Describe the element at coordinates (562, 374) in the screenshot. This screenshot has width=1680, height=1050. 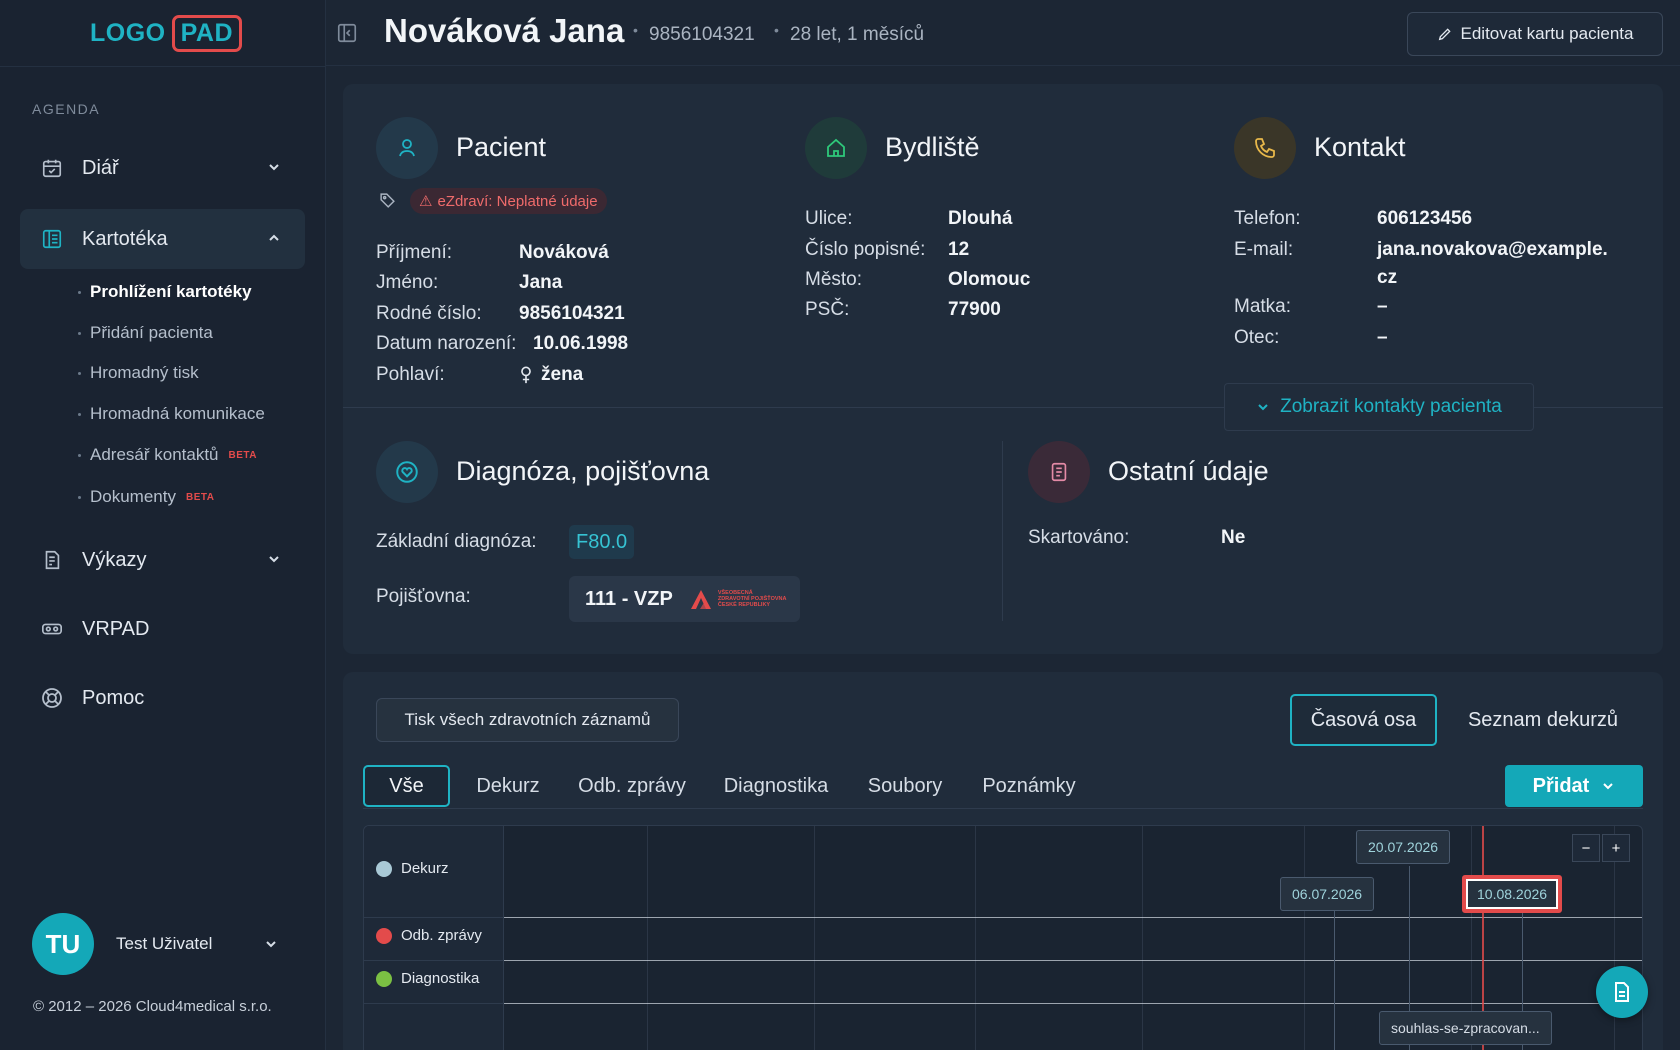
I see `value-pohlavi-text: žena` at that location.